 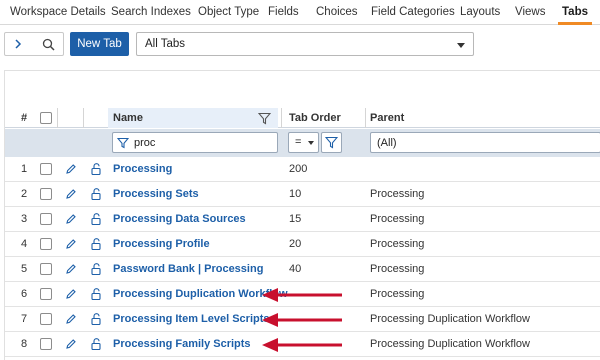 I want to click on select-all-checkbox, so click(x=46, y=118).